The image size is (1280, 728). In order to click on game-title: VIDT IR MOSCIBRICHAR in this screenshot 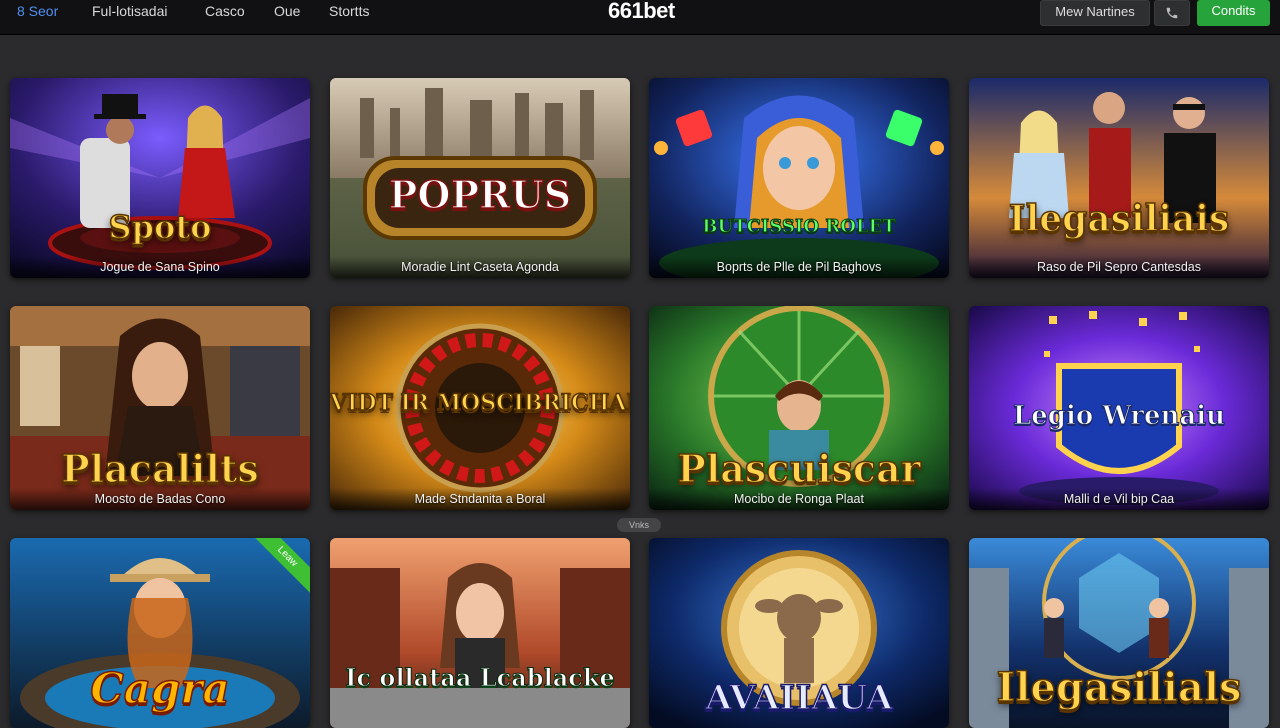, I will do `click(480, 403)`.